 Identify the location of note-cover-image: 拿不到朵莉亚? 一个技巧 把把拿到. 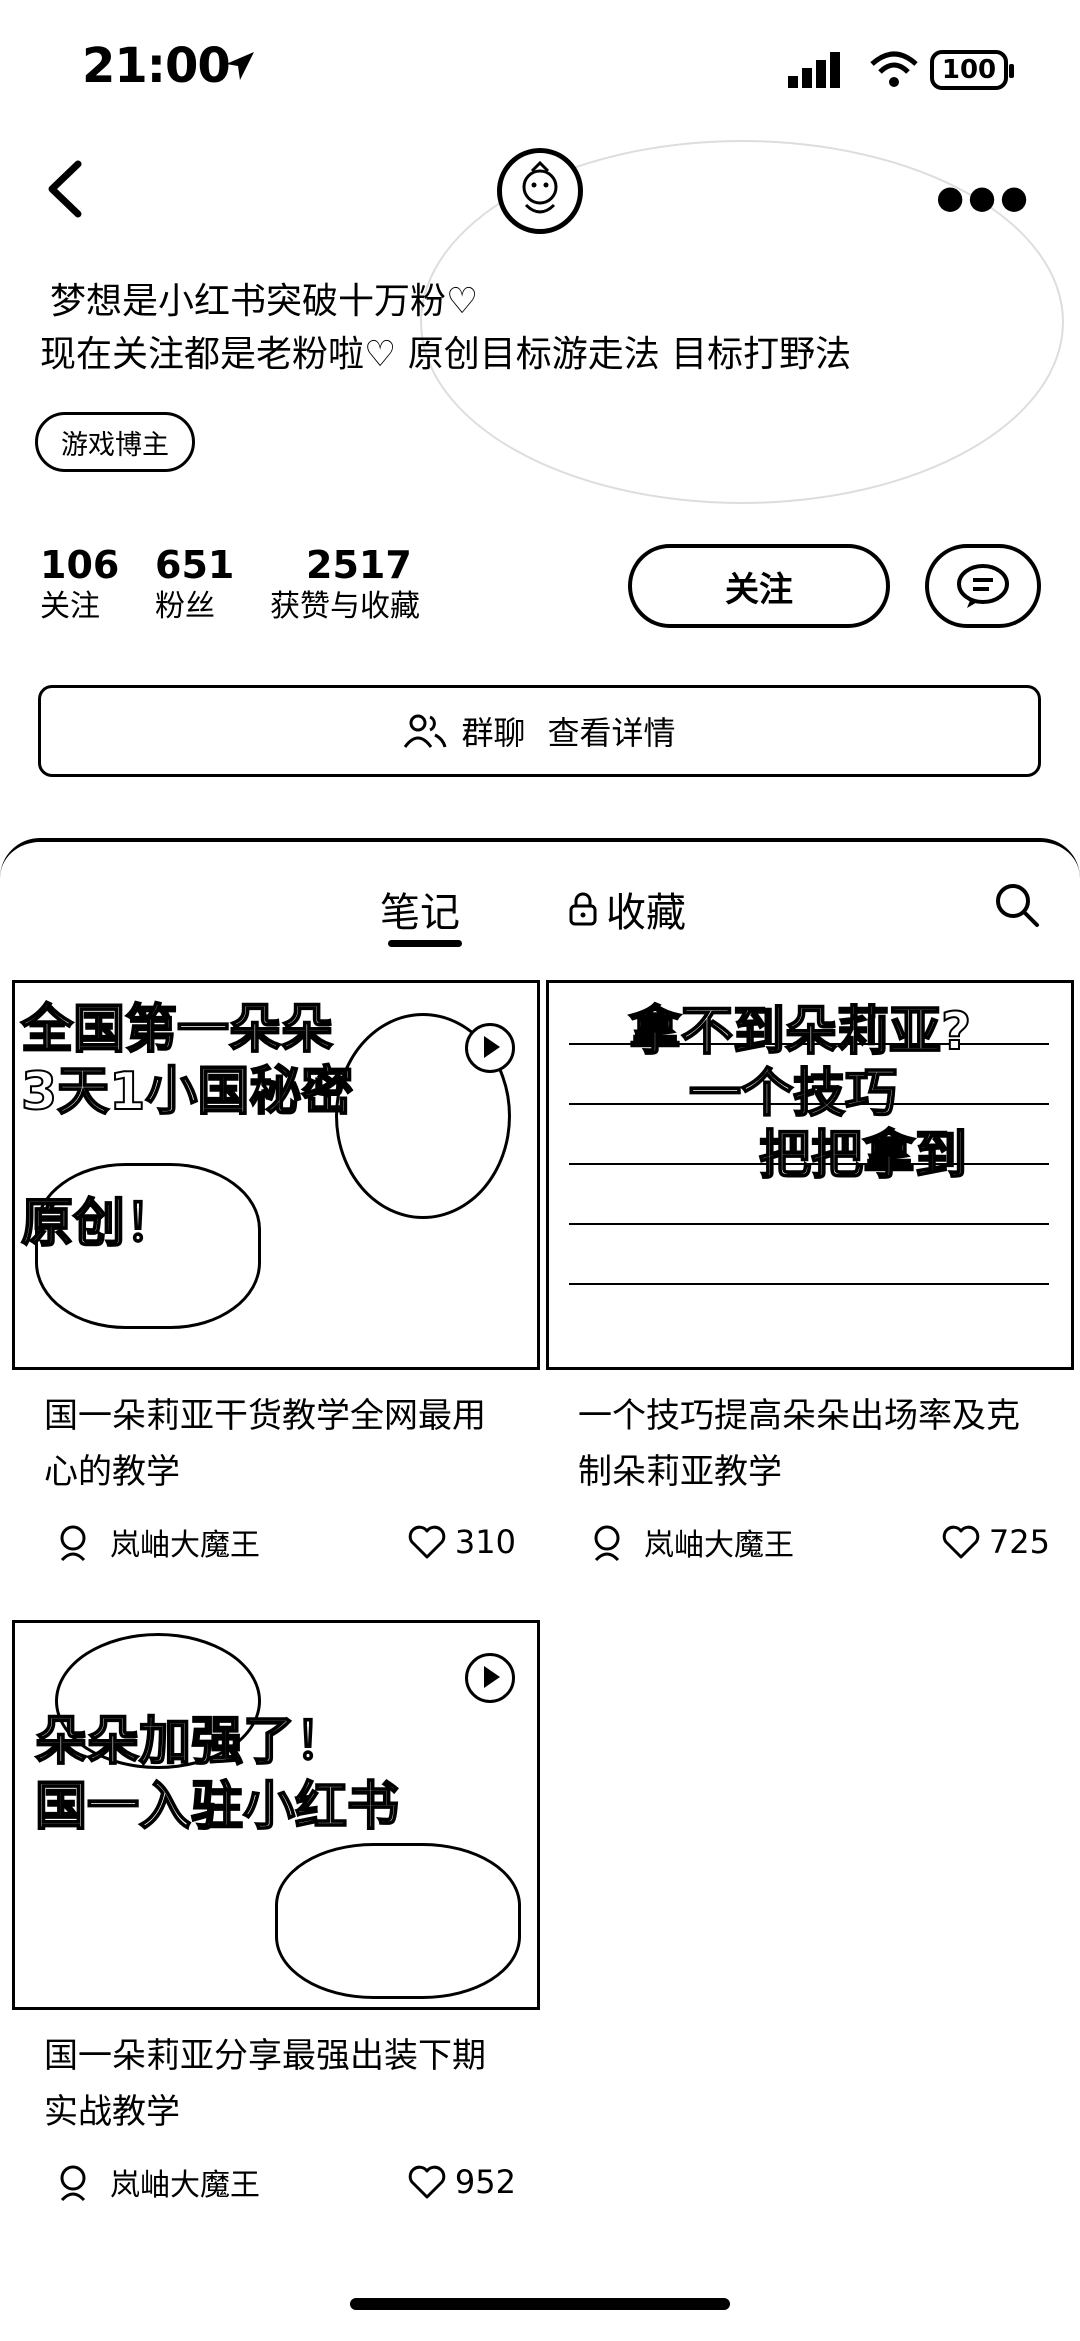
(810, 1175).